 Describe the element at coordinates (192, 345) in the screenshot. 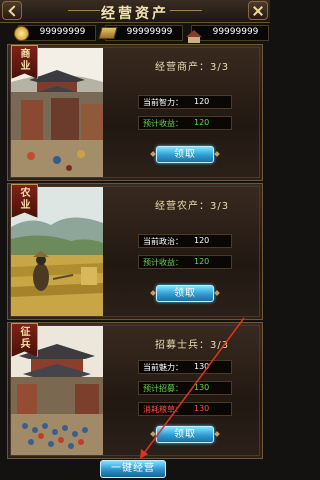

I see `card-title: 招募士兵：3/3` at that location.